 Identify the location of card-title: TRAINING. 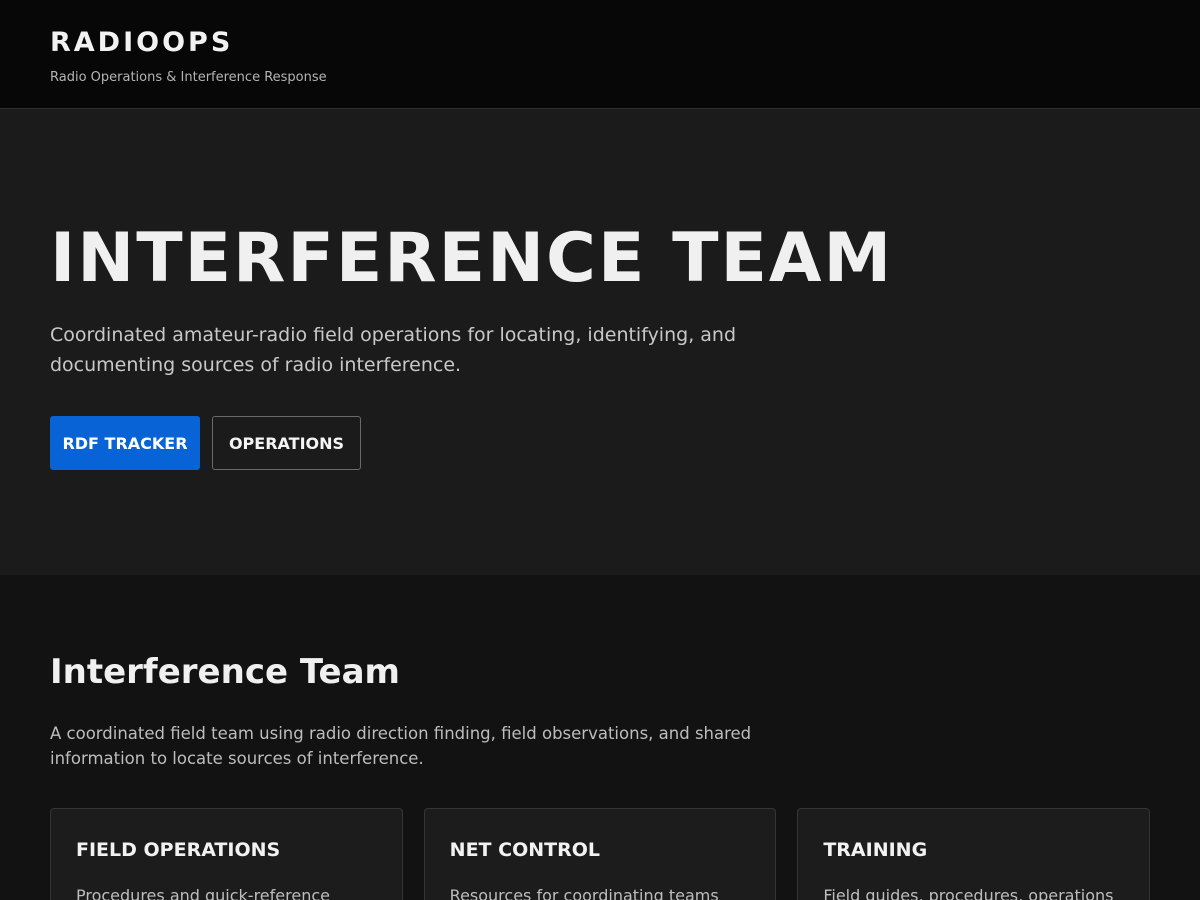
(875, 850).